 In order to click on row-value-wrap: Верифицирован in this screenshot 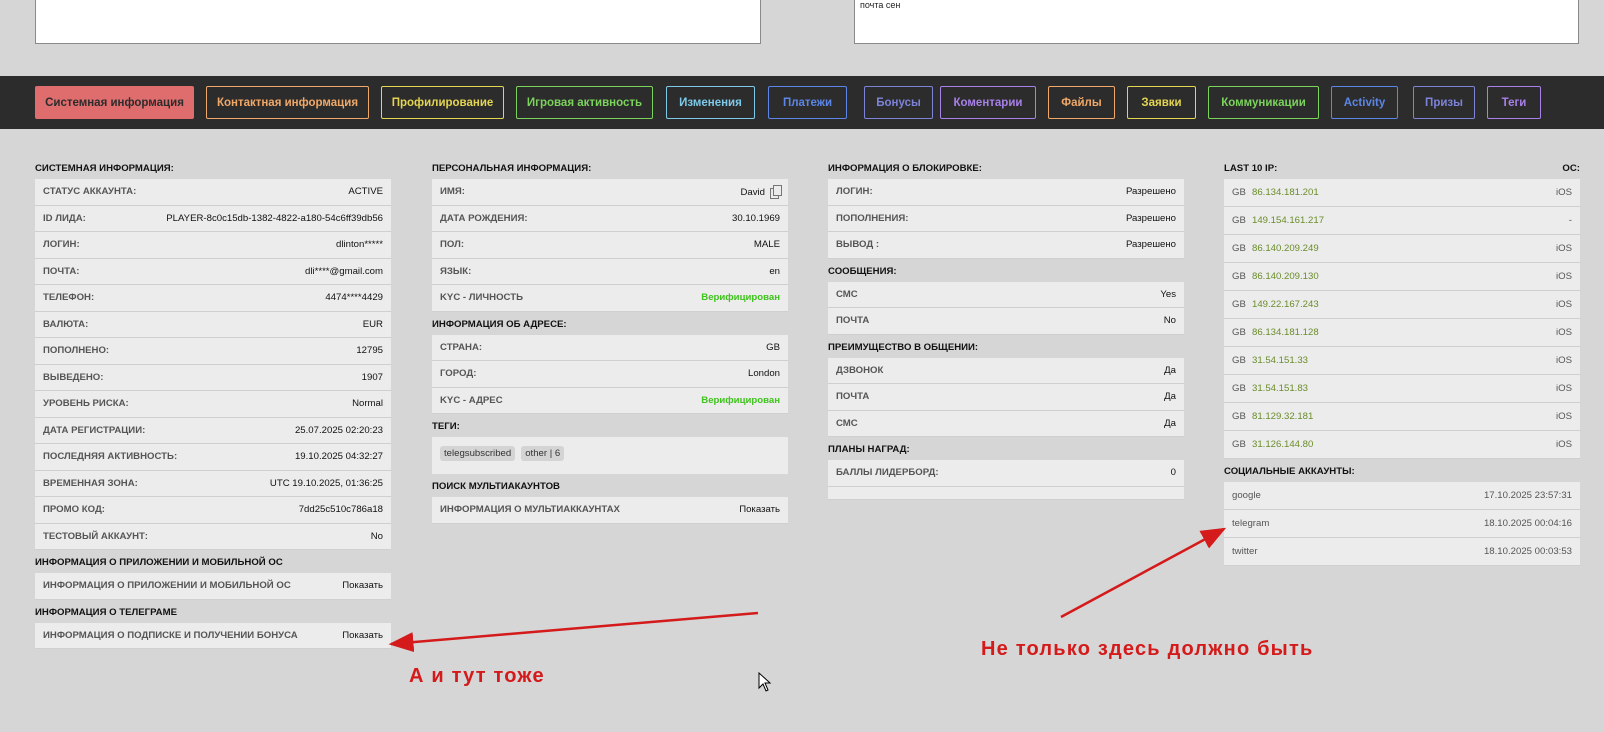, I will do `click(740, 297)`.